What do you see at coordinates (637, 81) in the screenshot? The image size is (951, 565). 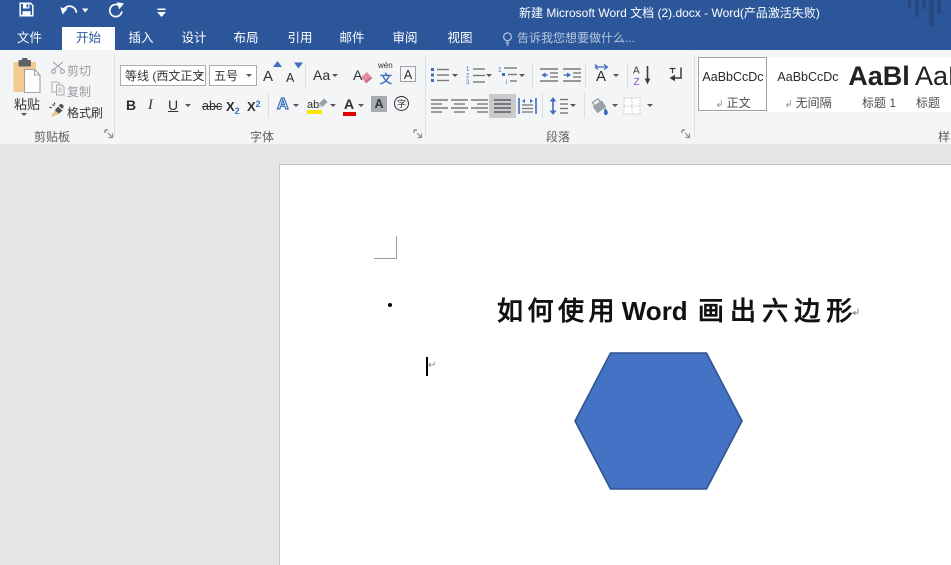 I see `svg-text: Z` at bounding box center [637, 81].